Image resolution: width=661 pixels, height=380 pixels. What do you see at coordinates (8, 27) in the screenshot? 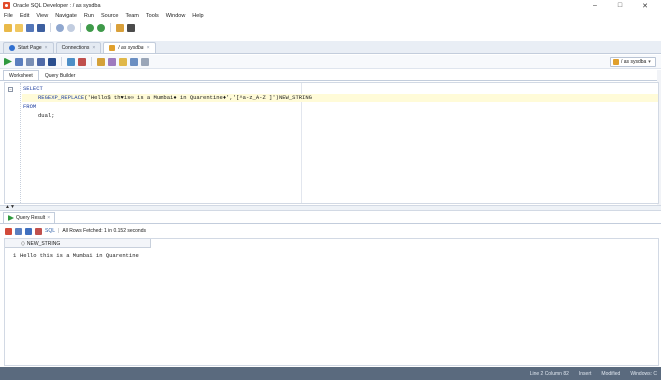
I see `new-file-icon` at bounding box center [8, 27].